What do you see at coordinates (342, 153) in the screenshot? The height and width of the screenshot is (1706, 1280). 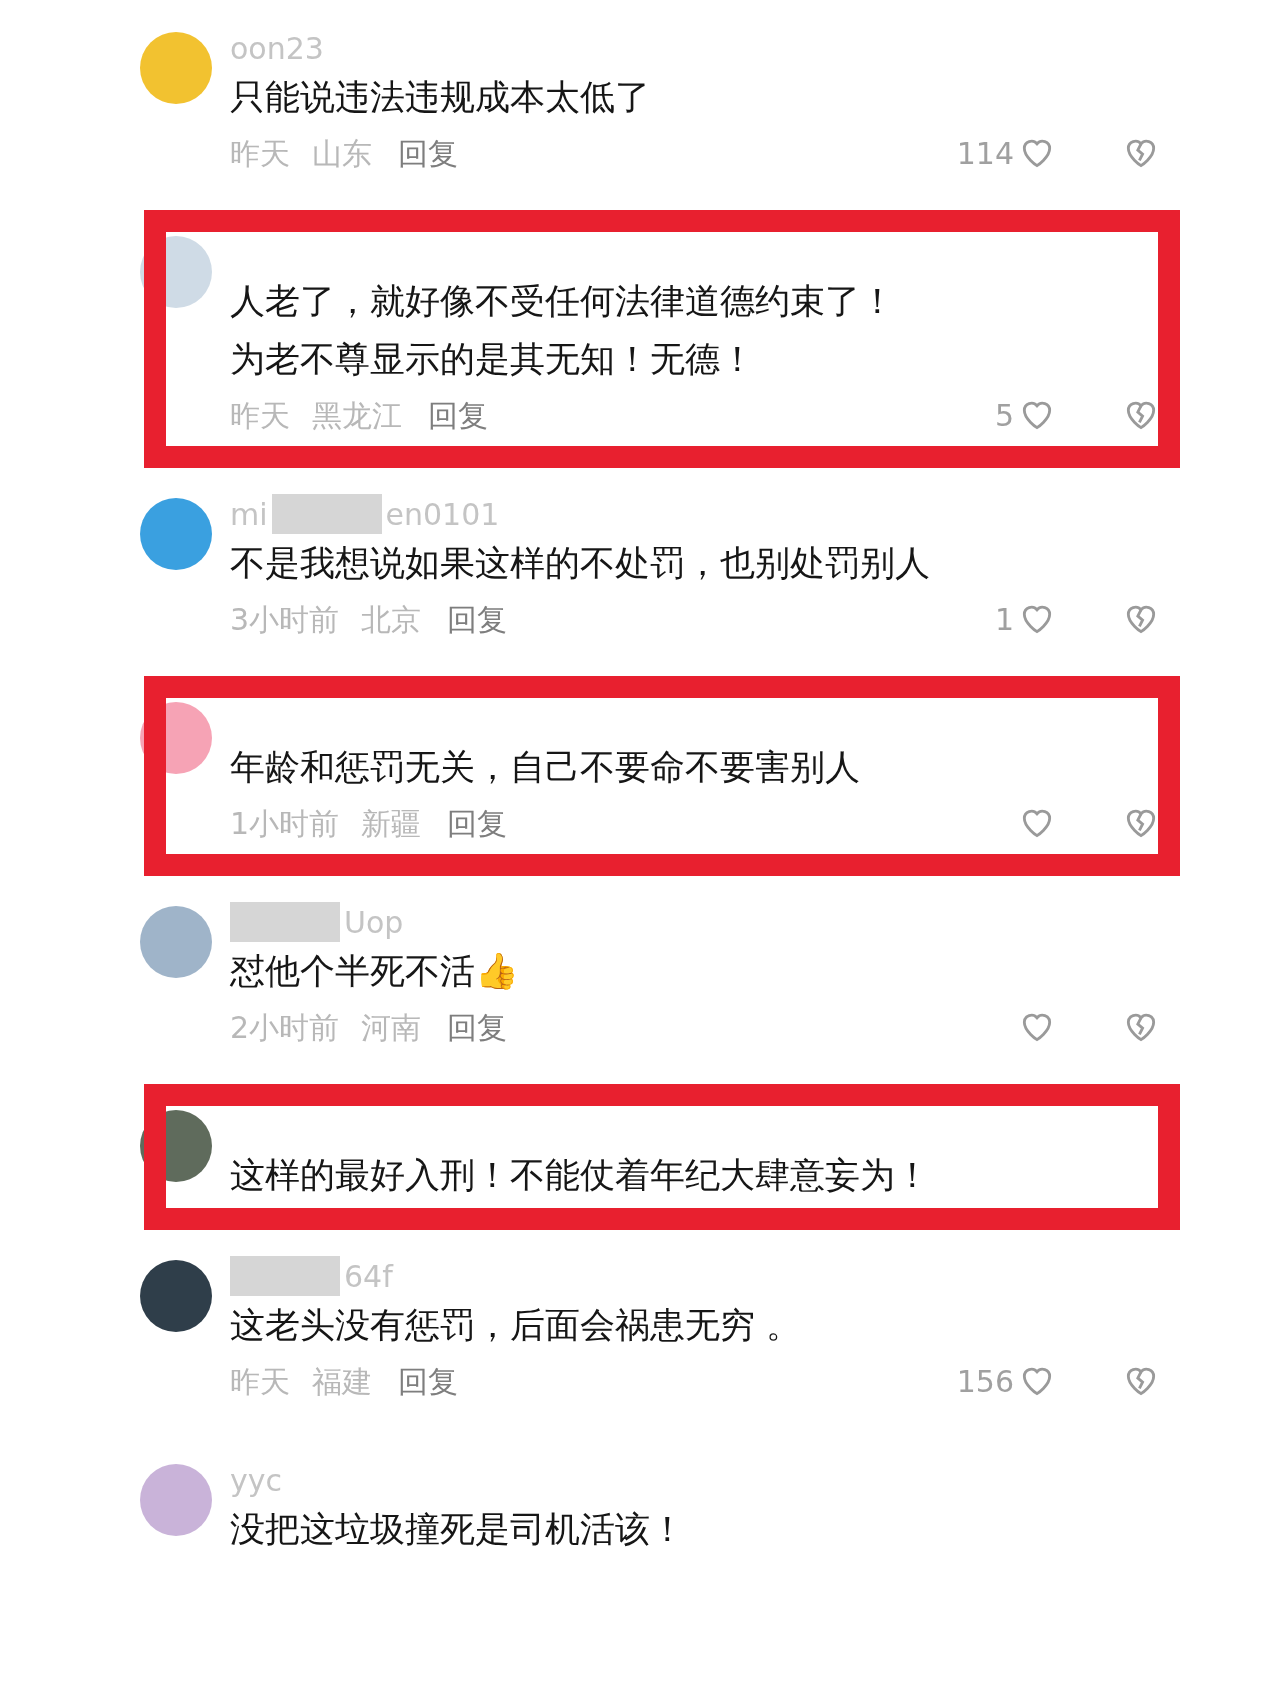 I see `comment-location: 山东` at bounding box center [342, 153].